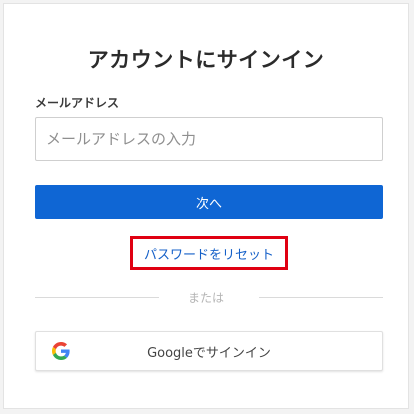 The height and width of the screenshot is (414, 414). What do you see at coordinates (209, 139) in the screenshot?
I see `email-input` at bounding box center [209, 139].